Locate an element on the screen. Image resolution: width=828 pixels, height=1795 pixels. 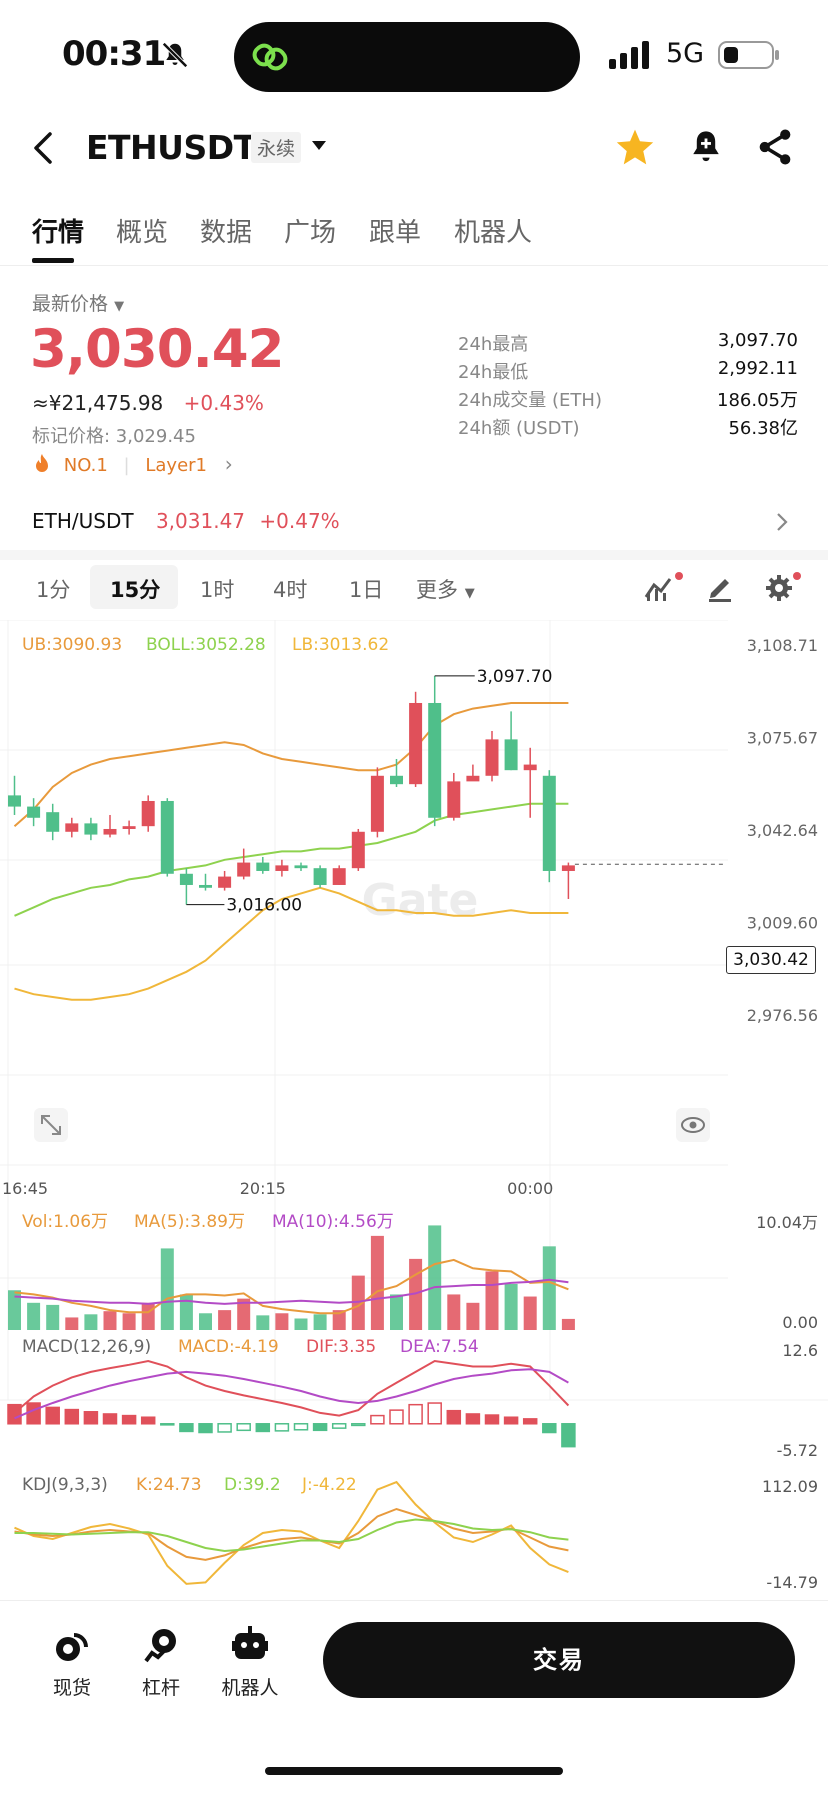
price-change: +0.43% is located at coordinates (223, 403).